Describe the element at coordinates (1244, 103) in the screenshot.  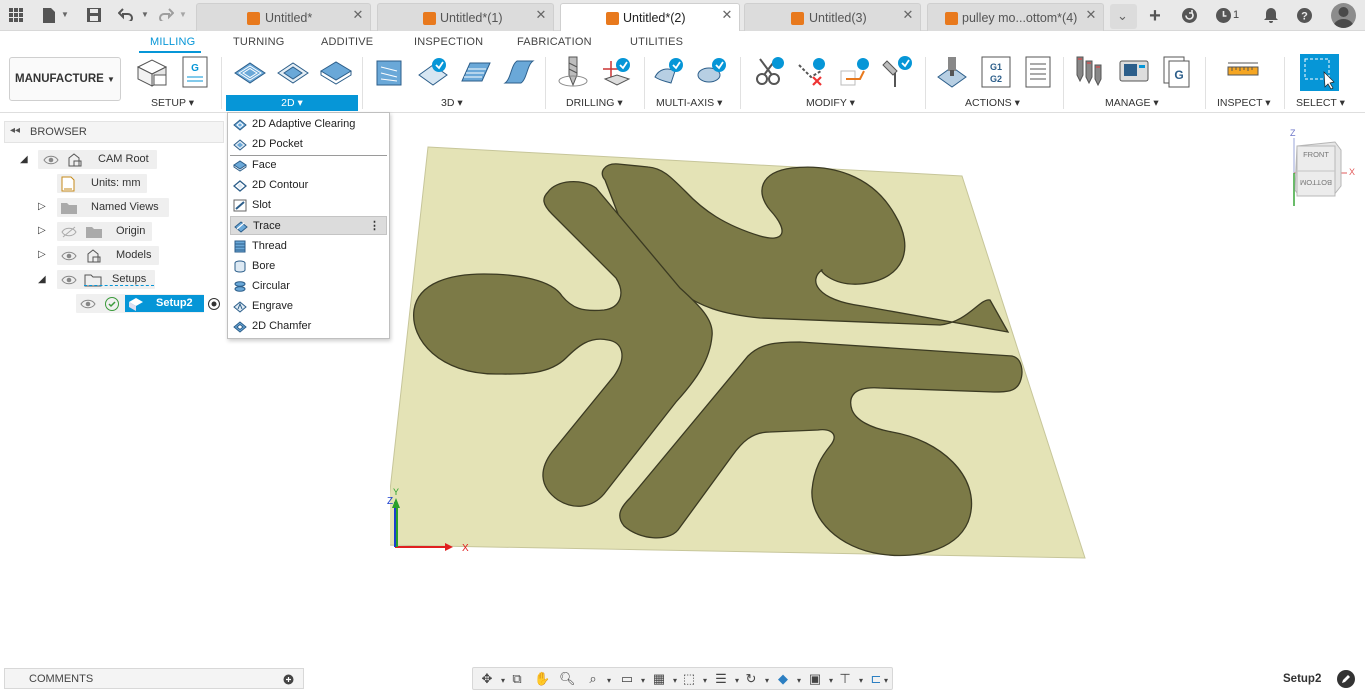
I see `group-inspect: INSPECT ▾` at that location.